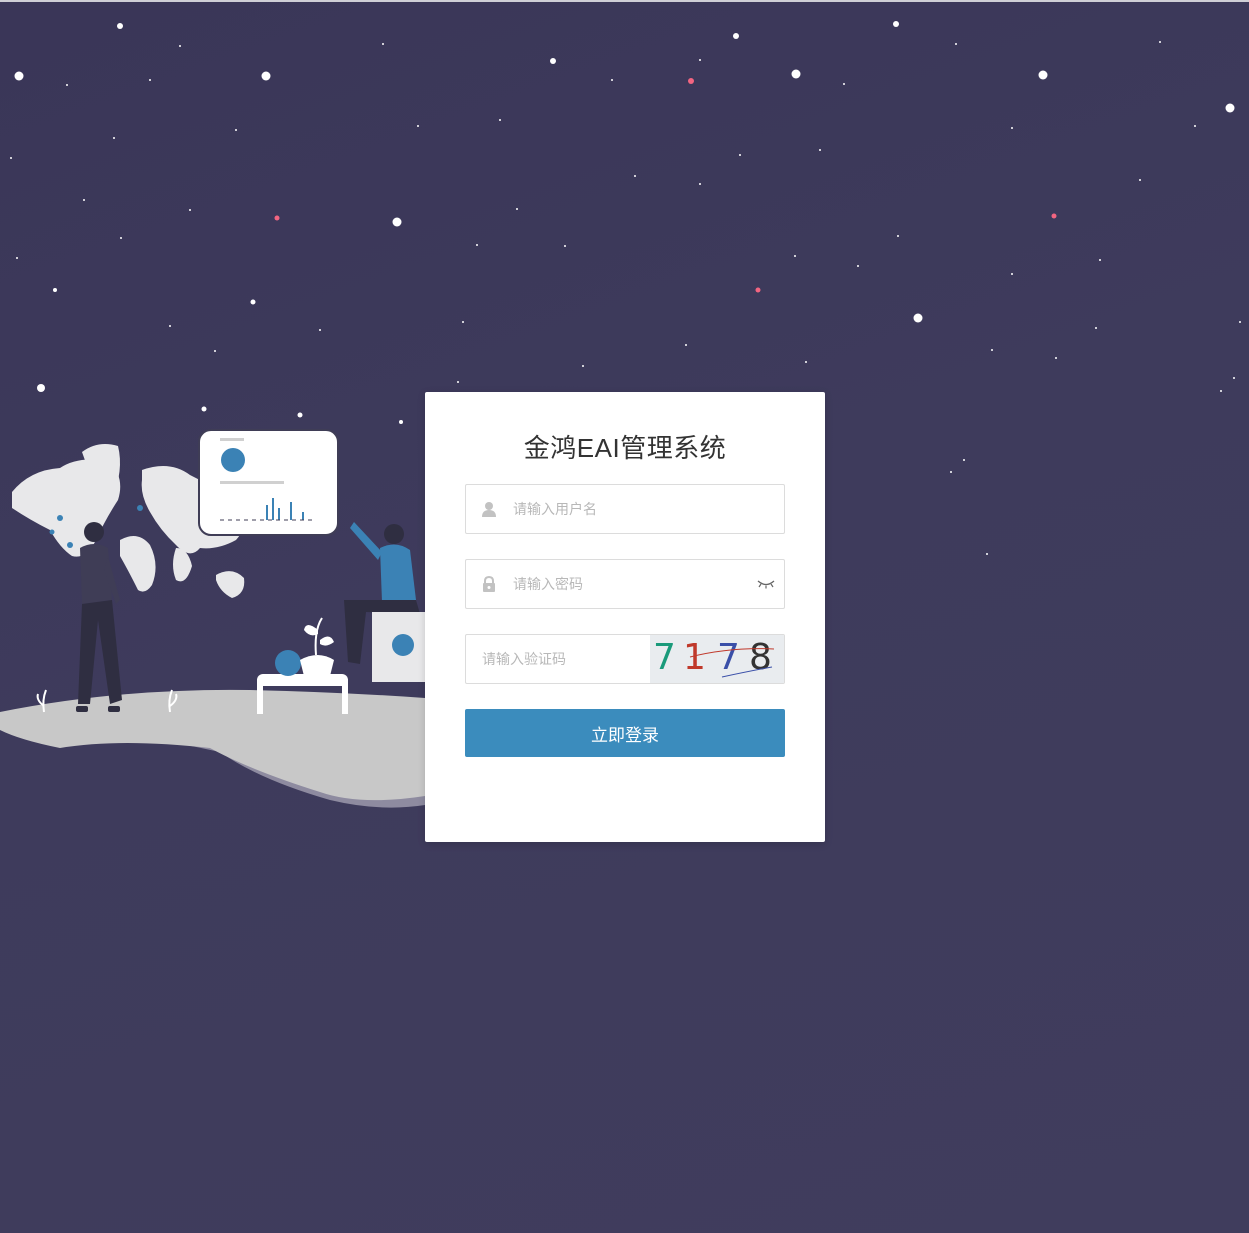 Image resolution: width=1249 pixels, height=1233 pixels. What do you see at coordinates (732, 663) in the screenshot?
I see `captcha-noise-lines` at bounding box center [732, 663].